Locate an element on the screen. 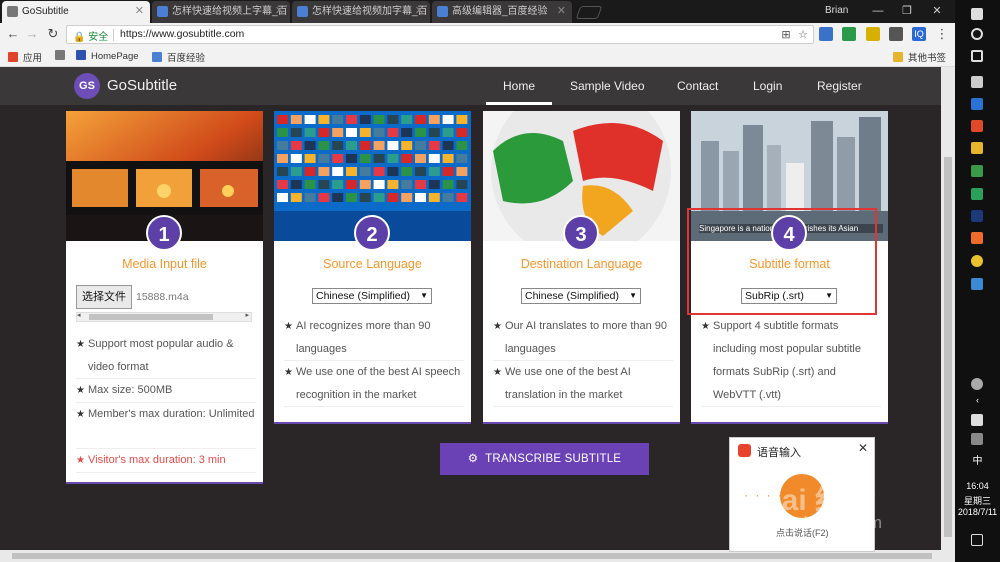 This screenshot has width=1000, height=562. menu-icon: ⋮ is located at coordinates (942, 34).